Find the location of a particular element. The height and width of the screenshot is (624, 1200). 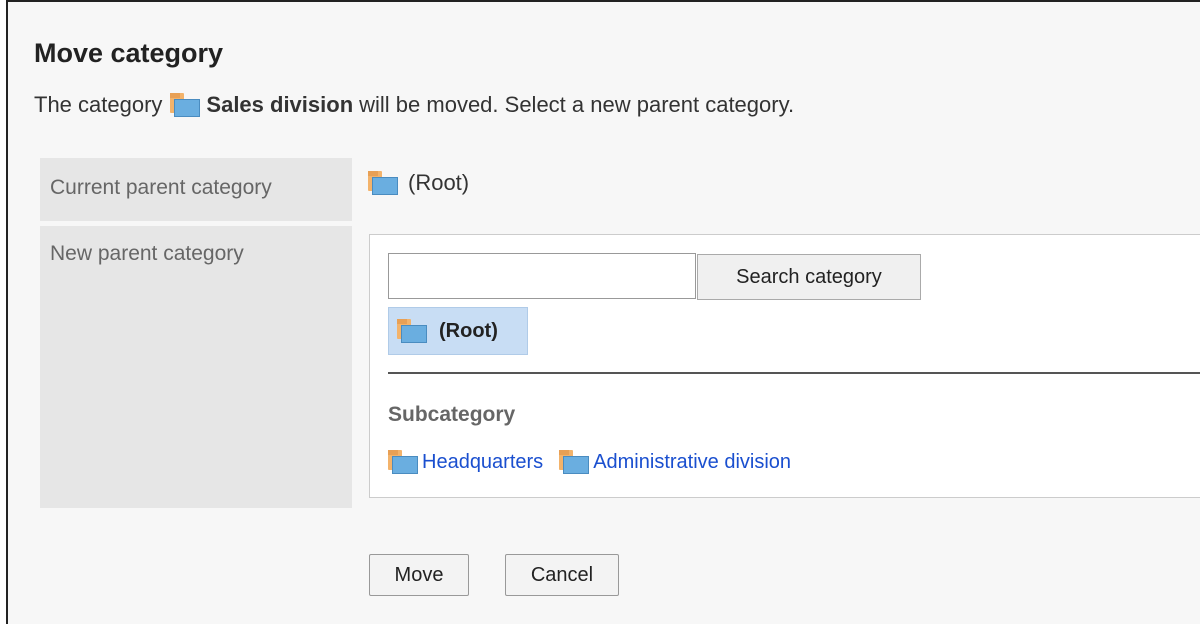

cancel-button: Cancel is located at coordinates (562, 575).